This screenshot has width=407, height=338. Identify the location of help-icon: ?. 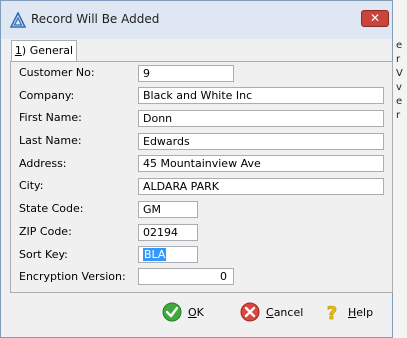
(331, 312).